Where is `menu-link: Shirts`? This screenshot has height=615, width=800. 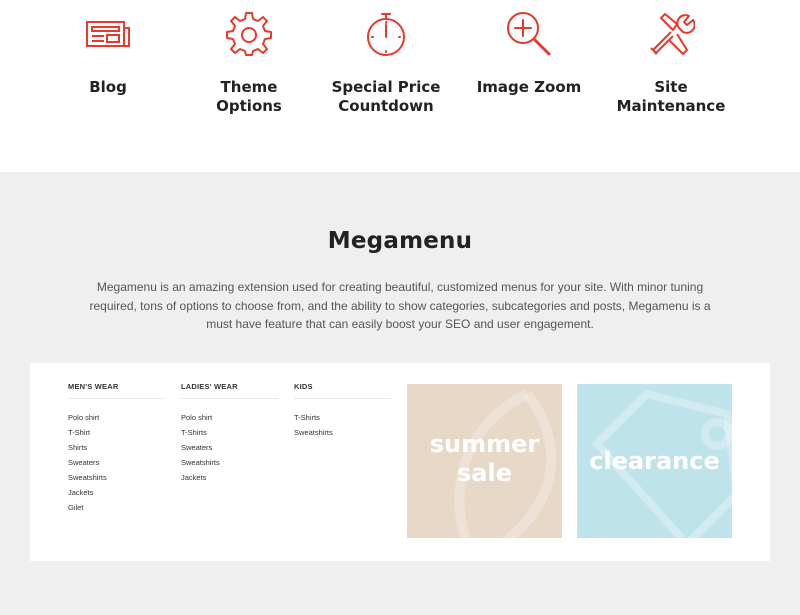
menu-link: Shirts is located at coordinates (116, 447).